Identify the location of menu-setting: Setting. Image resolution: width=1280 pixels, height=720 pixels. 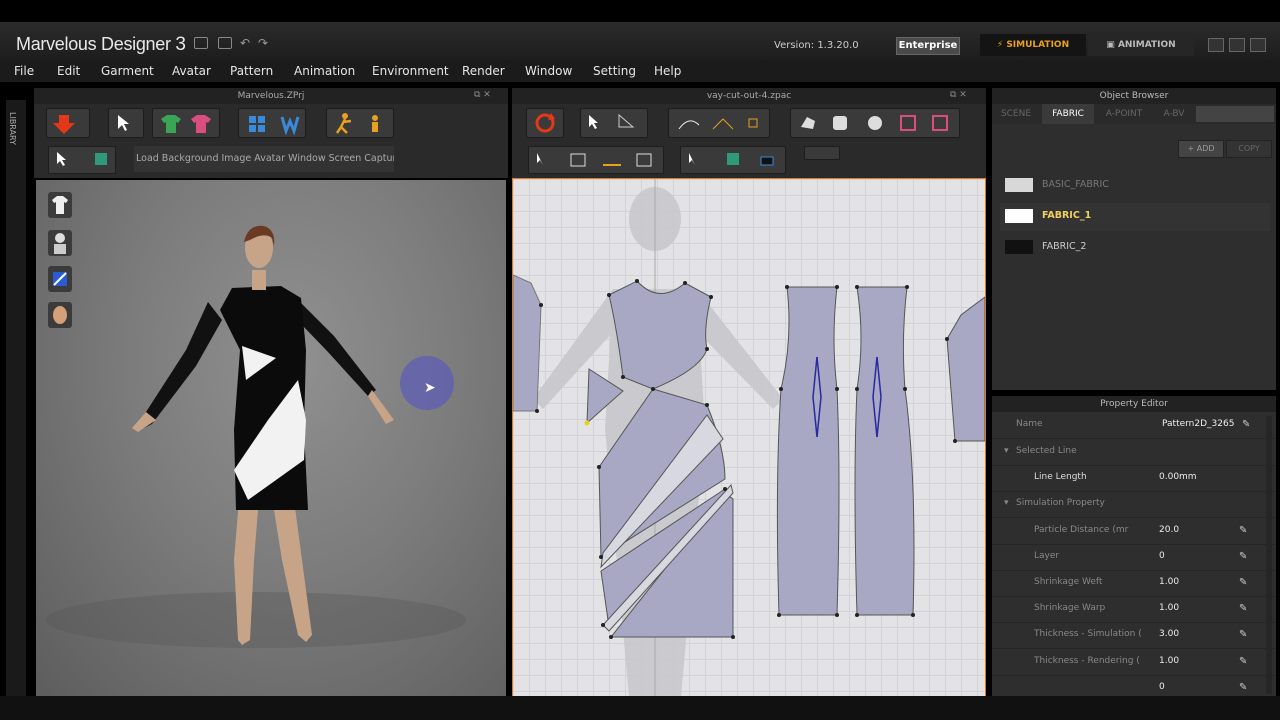
(614, 71).